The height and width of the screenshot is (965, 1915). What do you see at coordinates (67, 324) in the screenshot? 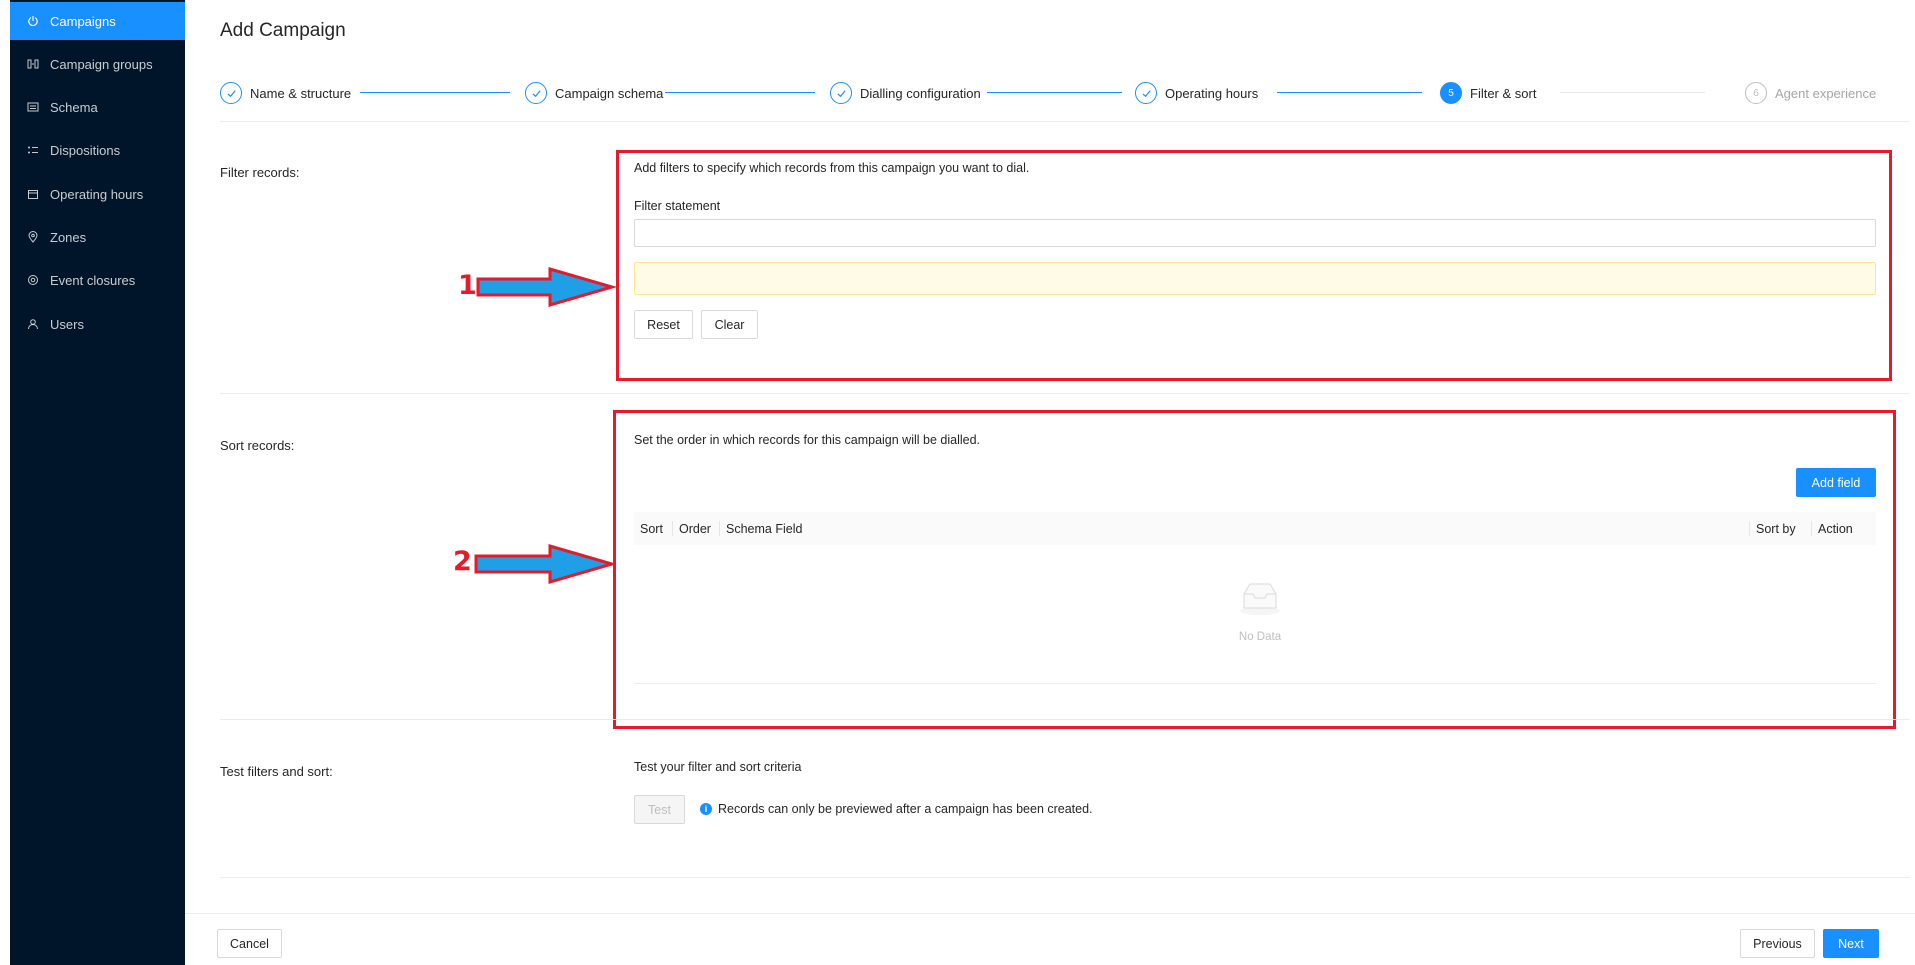
I see `sidebar-item-label: Users` at bounding box center [67, 324].